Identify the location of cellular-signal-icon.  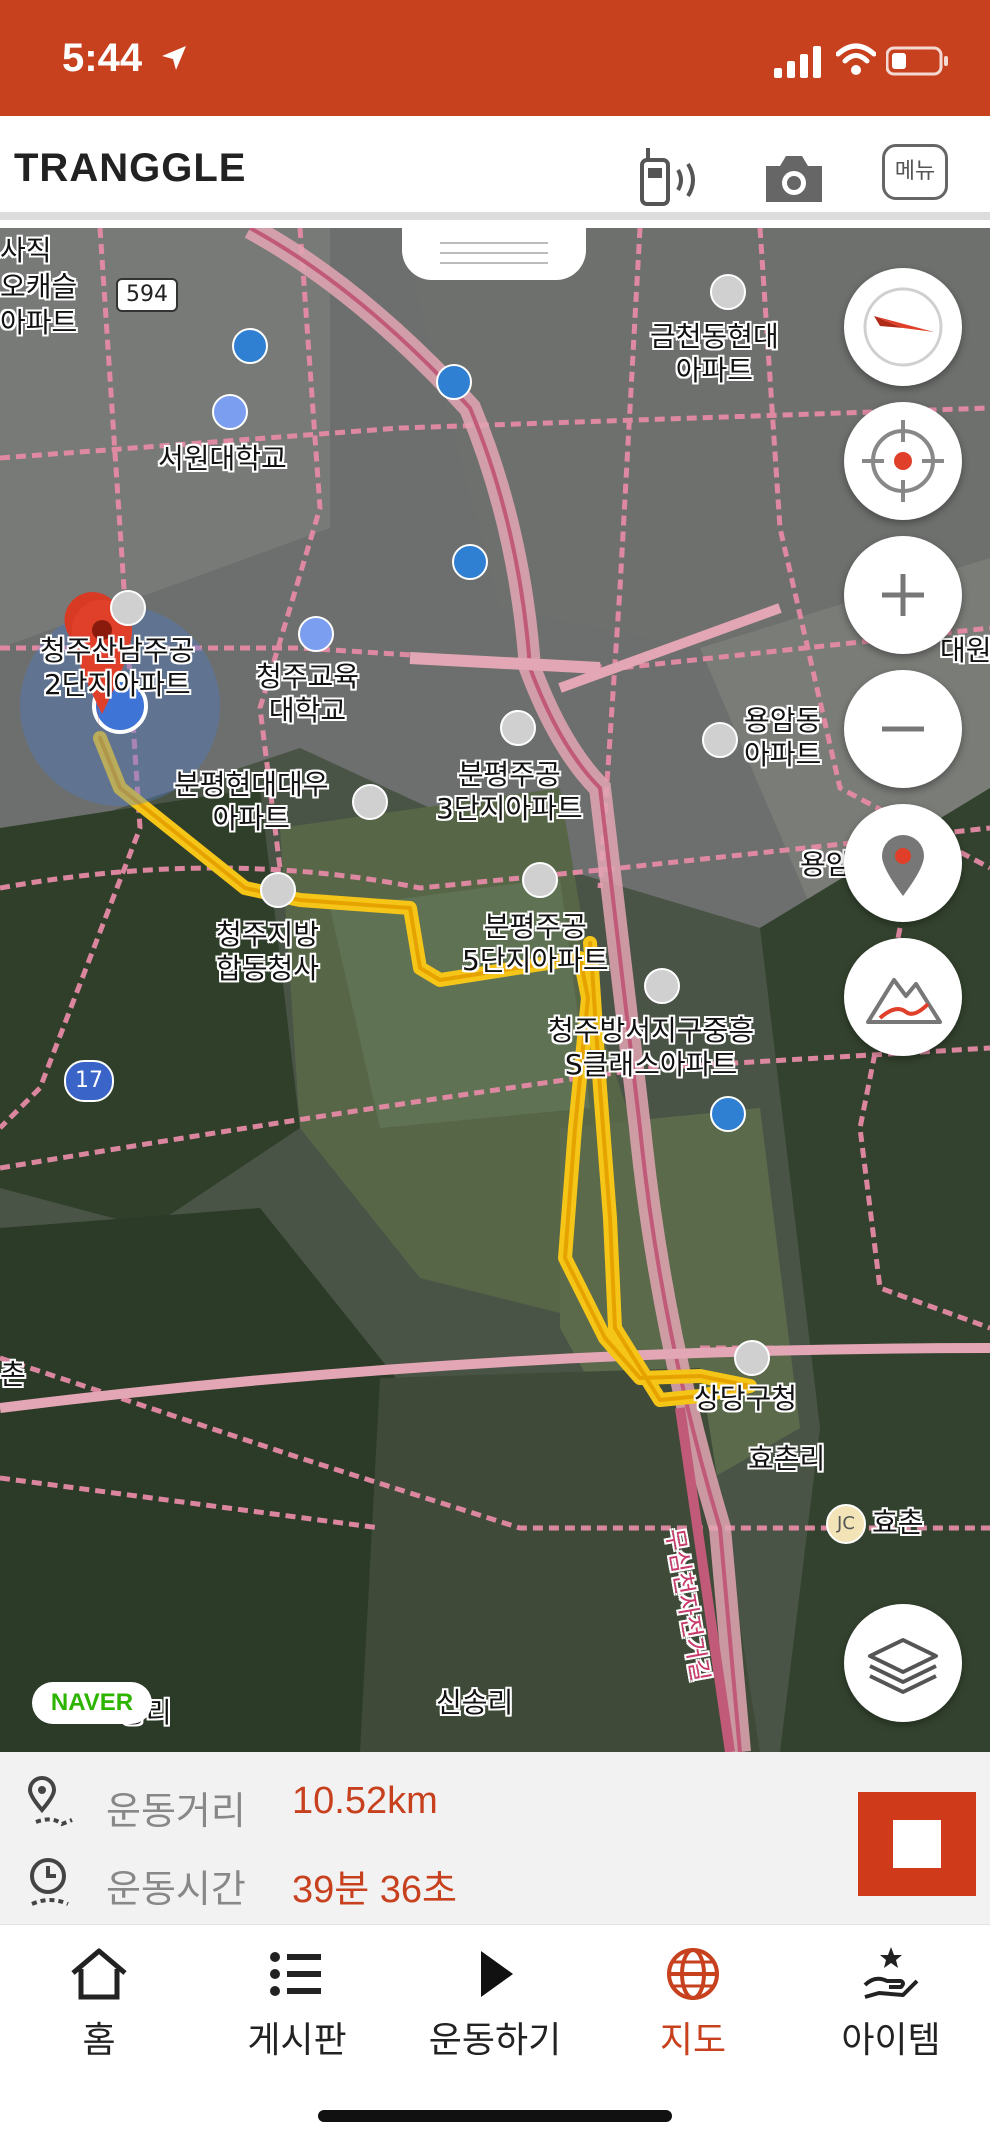
(797, 62).